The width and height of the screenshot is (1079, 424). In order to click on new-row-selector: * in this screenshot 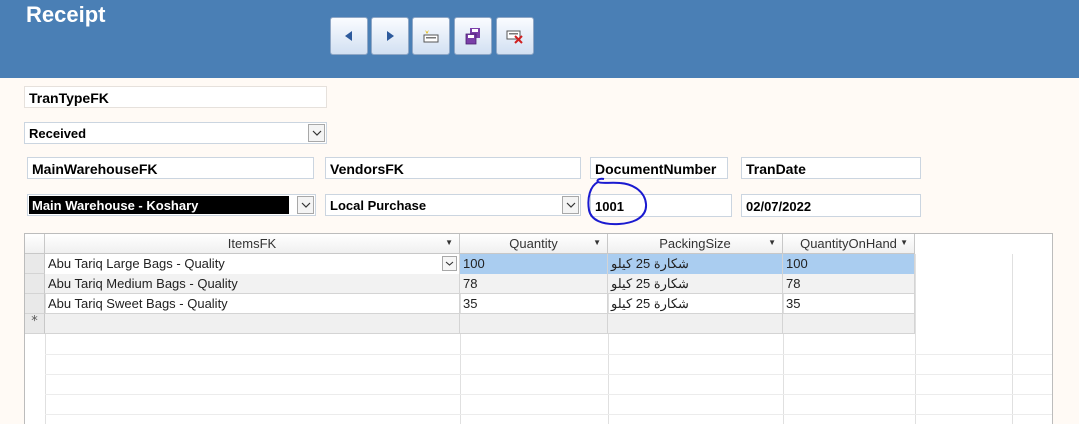, I will do `click(35, 324)`.